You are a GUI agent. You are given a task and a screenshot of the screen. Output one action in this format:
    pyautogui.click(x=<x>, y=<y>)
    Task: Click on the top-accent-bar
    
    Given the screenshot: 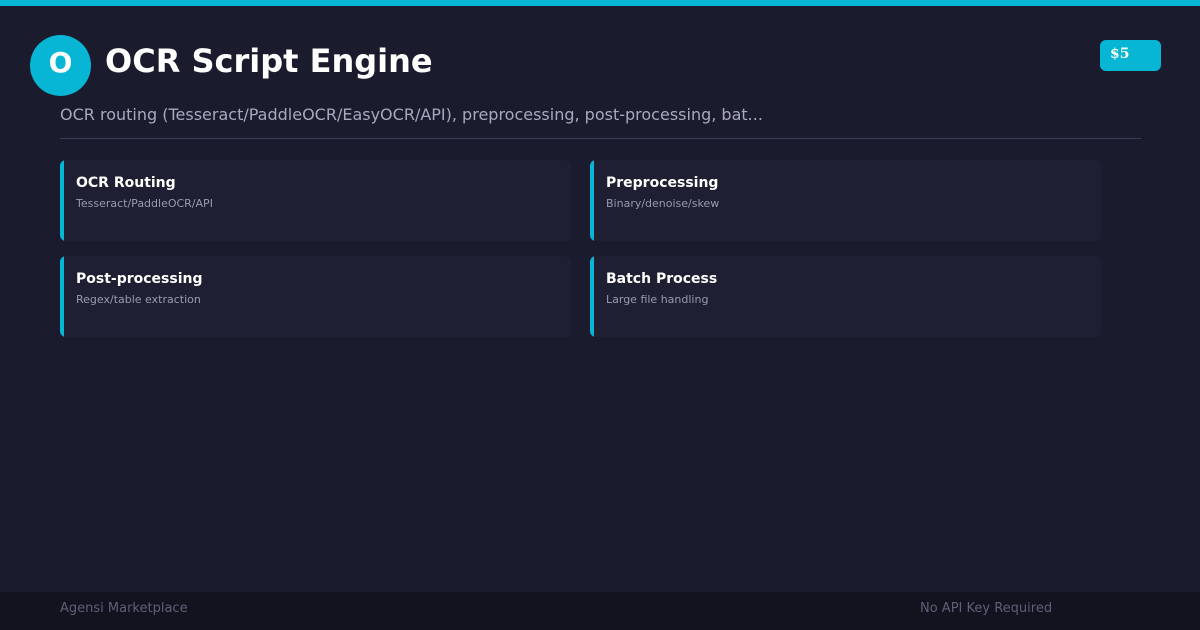 What is the action you would take?
    pyautogui.click(x=600, y=3)
    